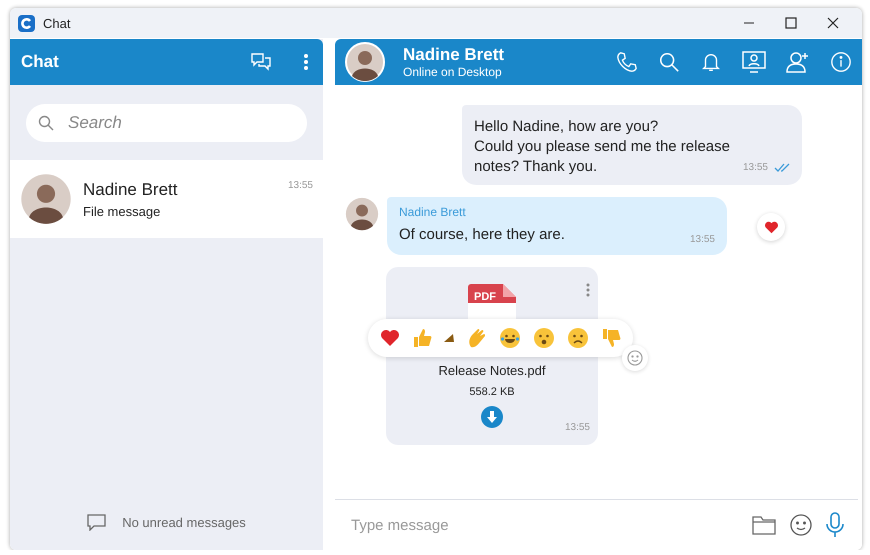  What do you see at coordinates (181, 123) in the screenshot?
I see `search-input: Search` at bounding box center [181, 123].